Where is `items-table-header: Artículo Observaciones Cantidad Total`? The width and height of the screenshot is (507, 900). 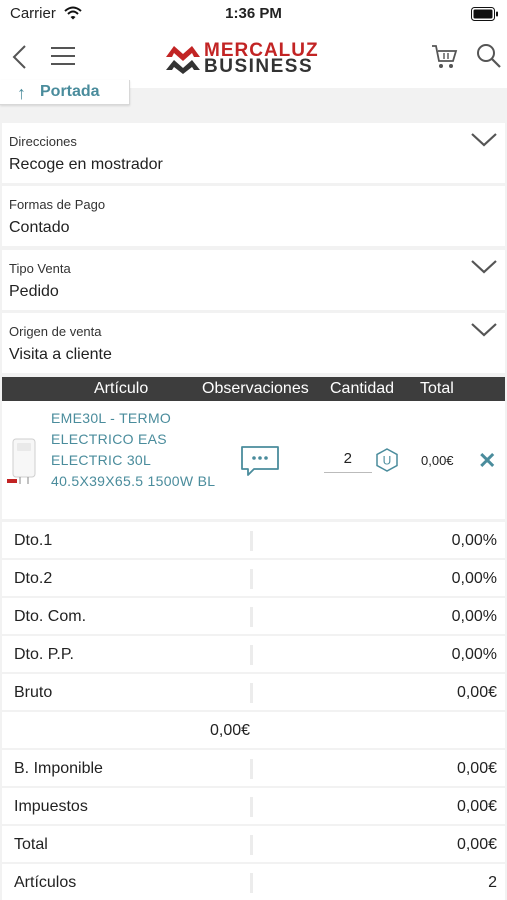
items-table-header: Artículo Observaciones Cantidad Total is located at coordinates (253, 389).